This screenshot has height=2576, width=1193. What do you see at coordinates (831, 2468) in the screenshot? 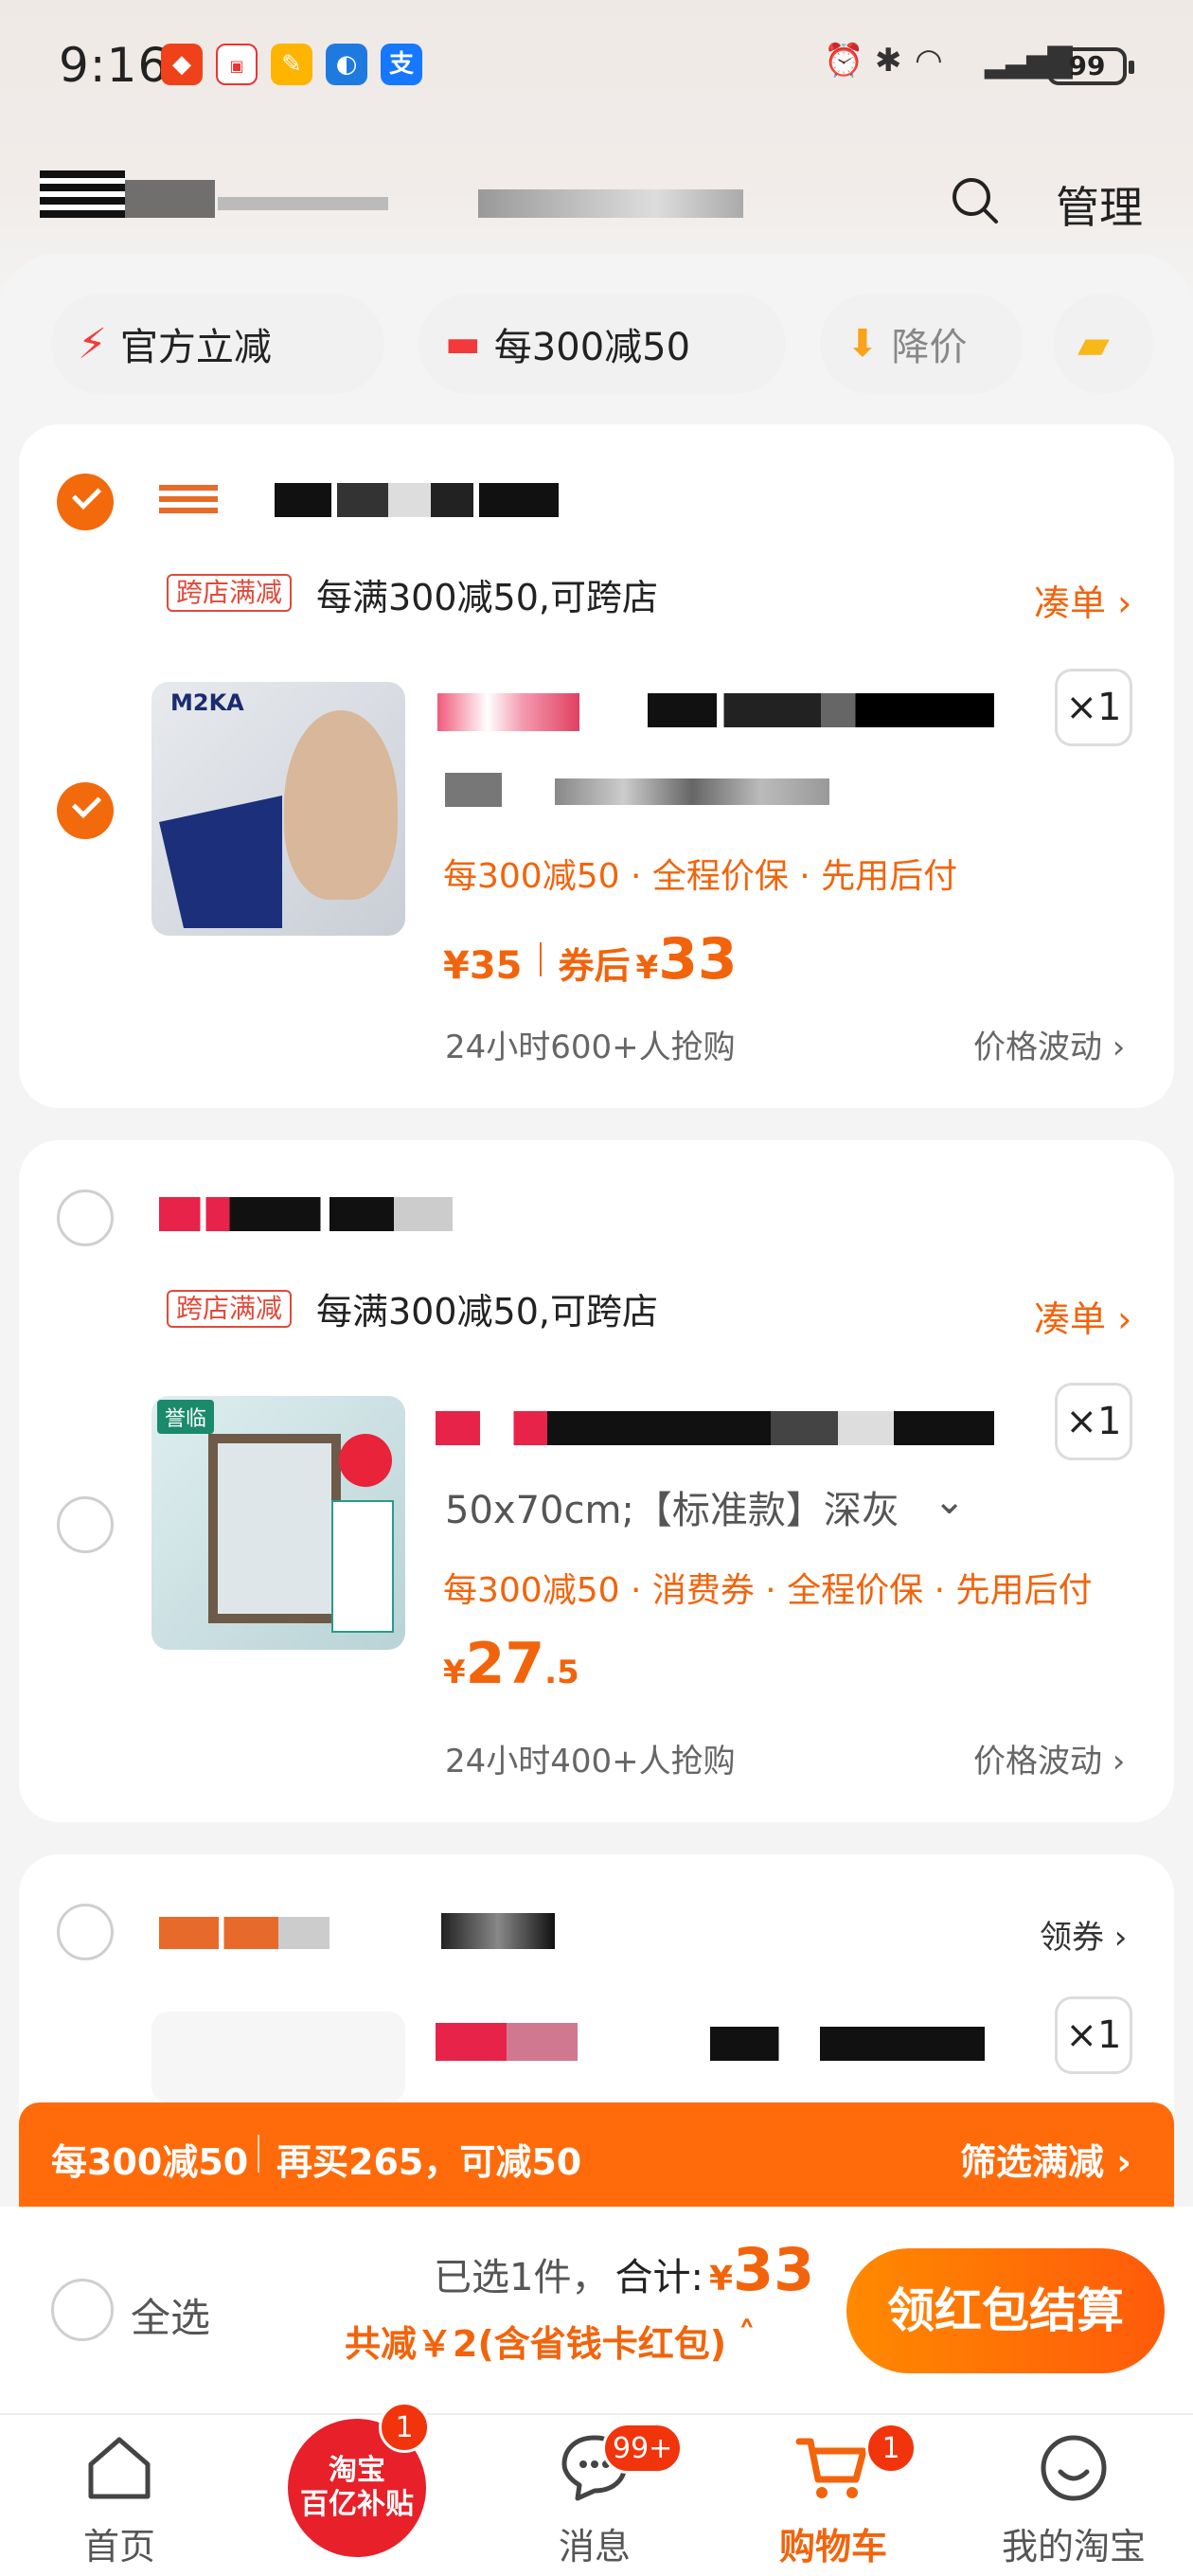
I see `cart-icon` at bounding box center [831, 2468].